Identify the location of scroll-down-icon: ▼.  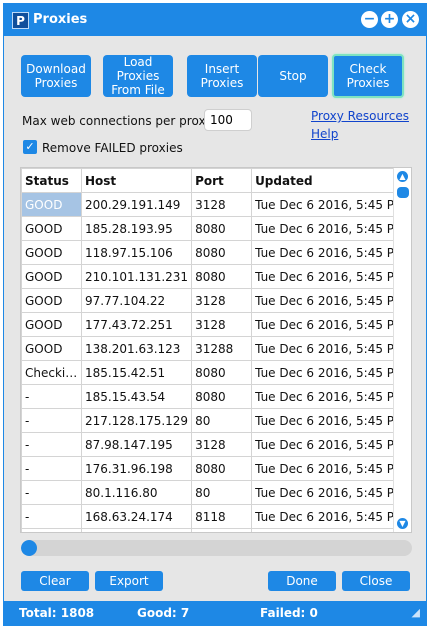
(402, 523).